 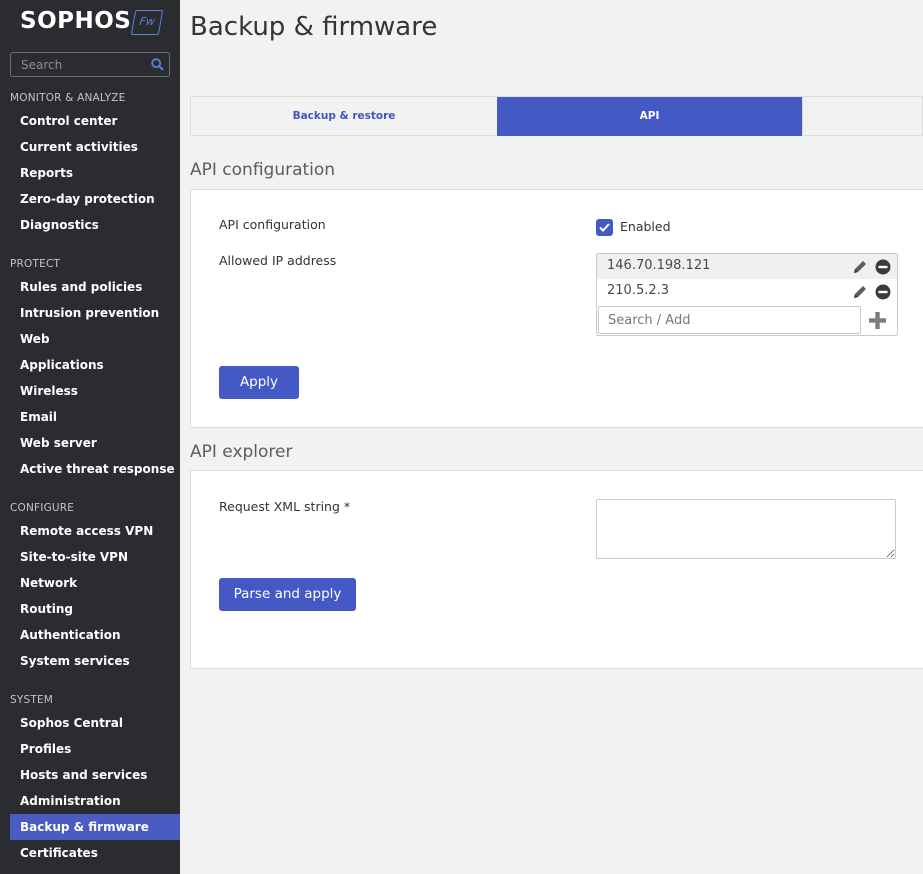 I want to click on firewall-badge: Fw, so click(x=147, y=22).